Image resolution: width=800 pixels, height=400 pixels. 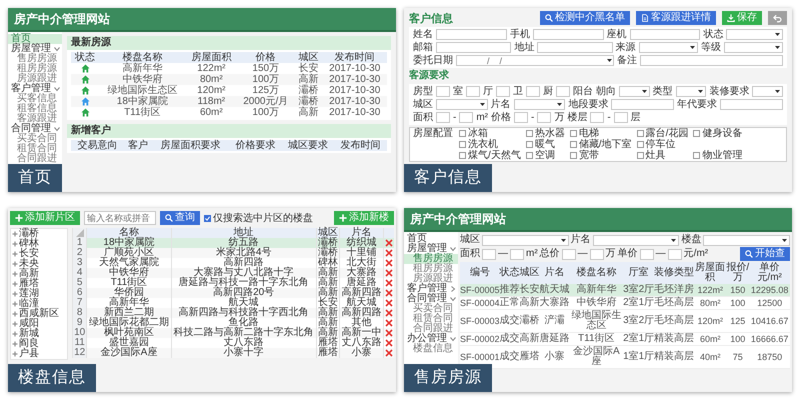 I want to click on tree-item: 碑林, so click(x=39, y=244).